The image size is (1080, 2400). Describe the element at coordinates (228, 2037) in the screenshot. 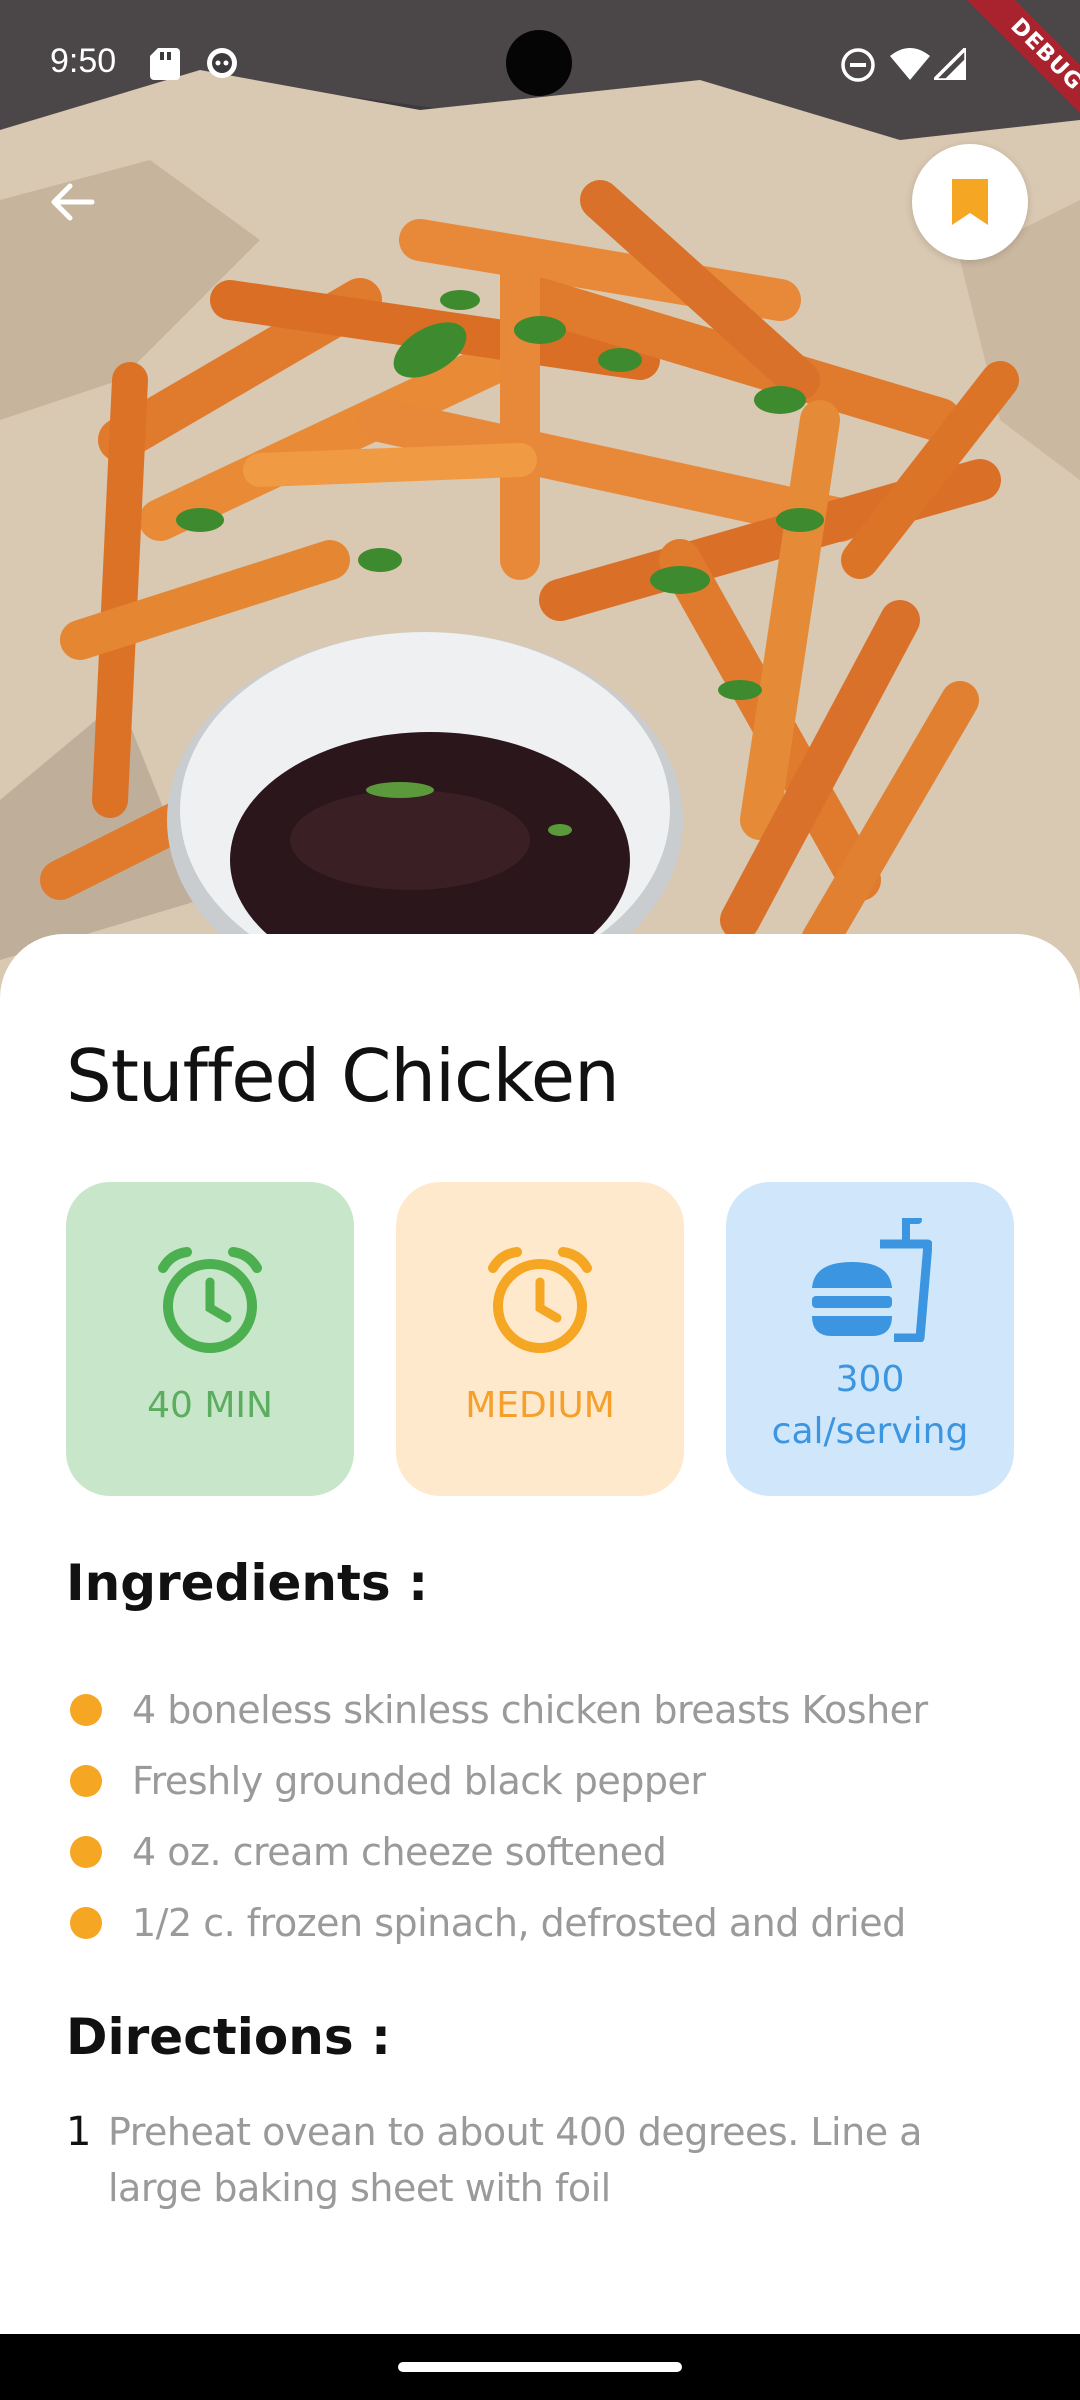

I see `directions-title: Directions :` at that location.